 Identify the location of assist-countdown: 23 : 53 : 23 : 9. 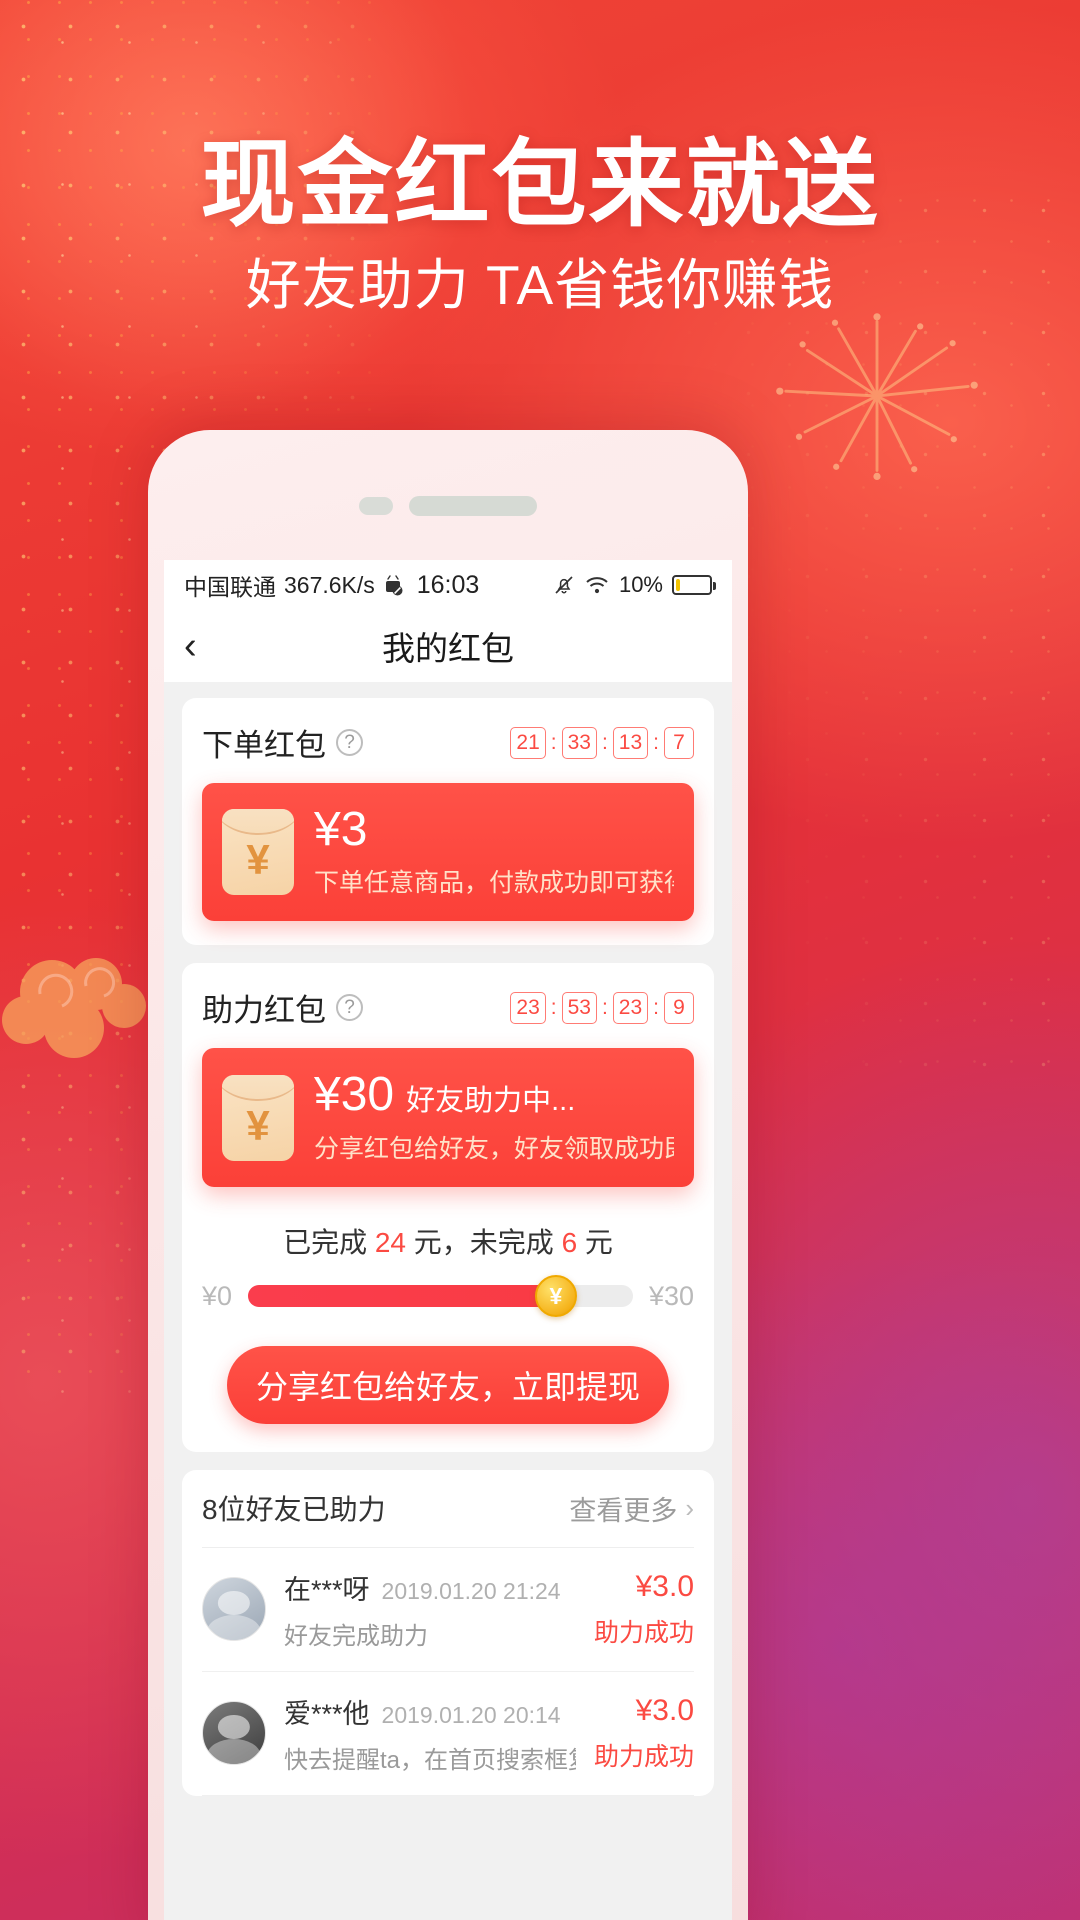
(602, 1007).